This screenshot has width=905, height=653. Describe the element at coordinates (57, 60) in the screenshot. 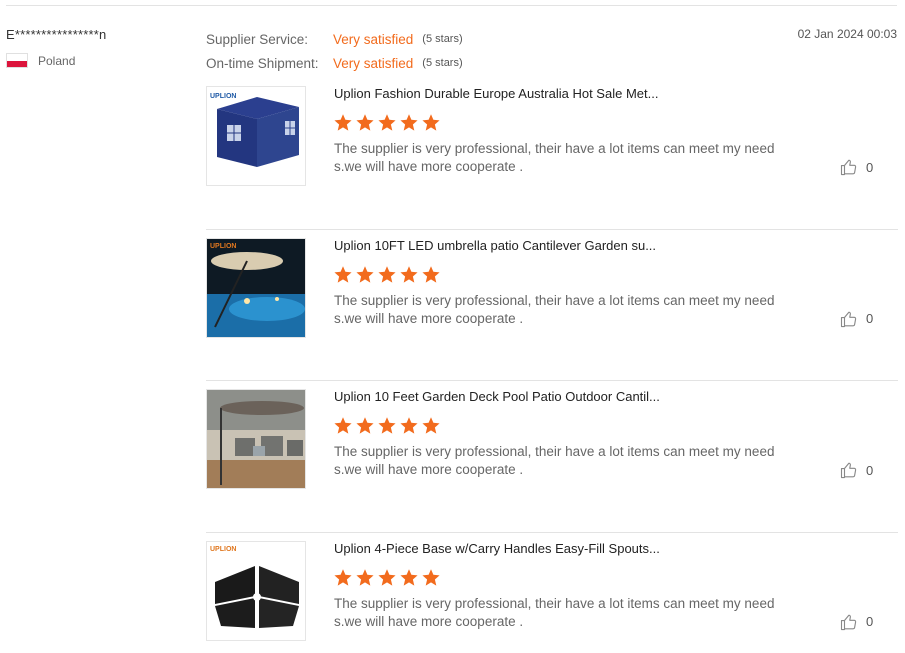

I see `country-label: Poland` at that location.